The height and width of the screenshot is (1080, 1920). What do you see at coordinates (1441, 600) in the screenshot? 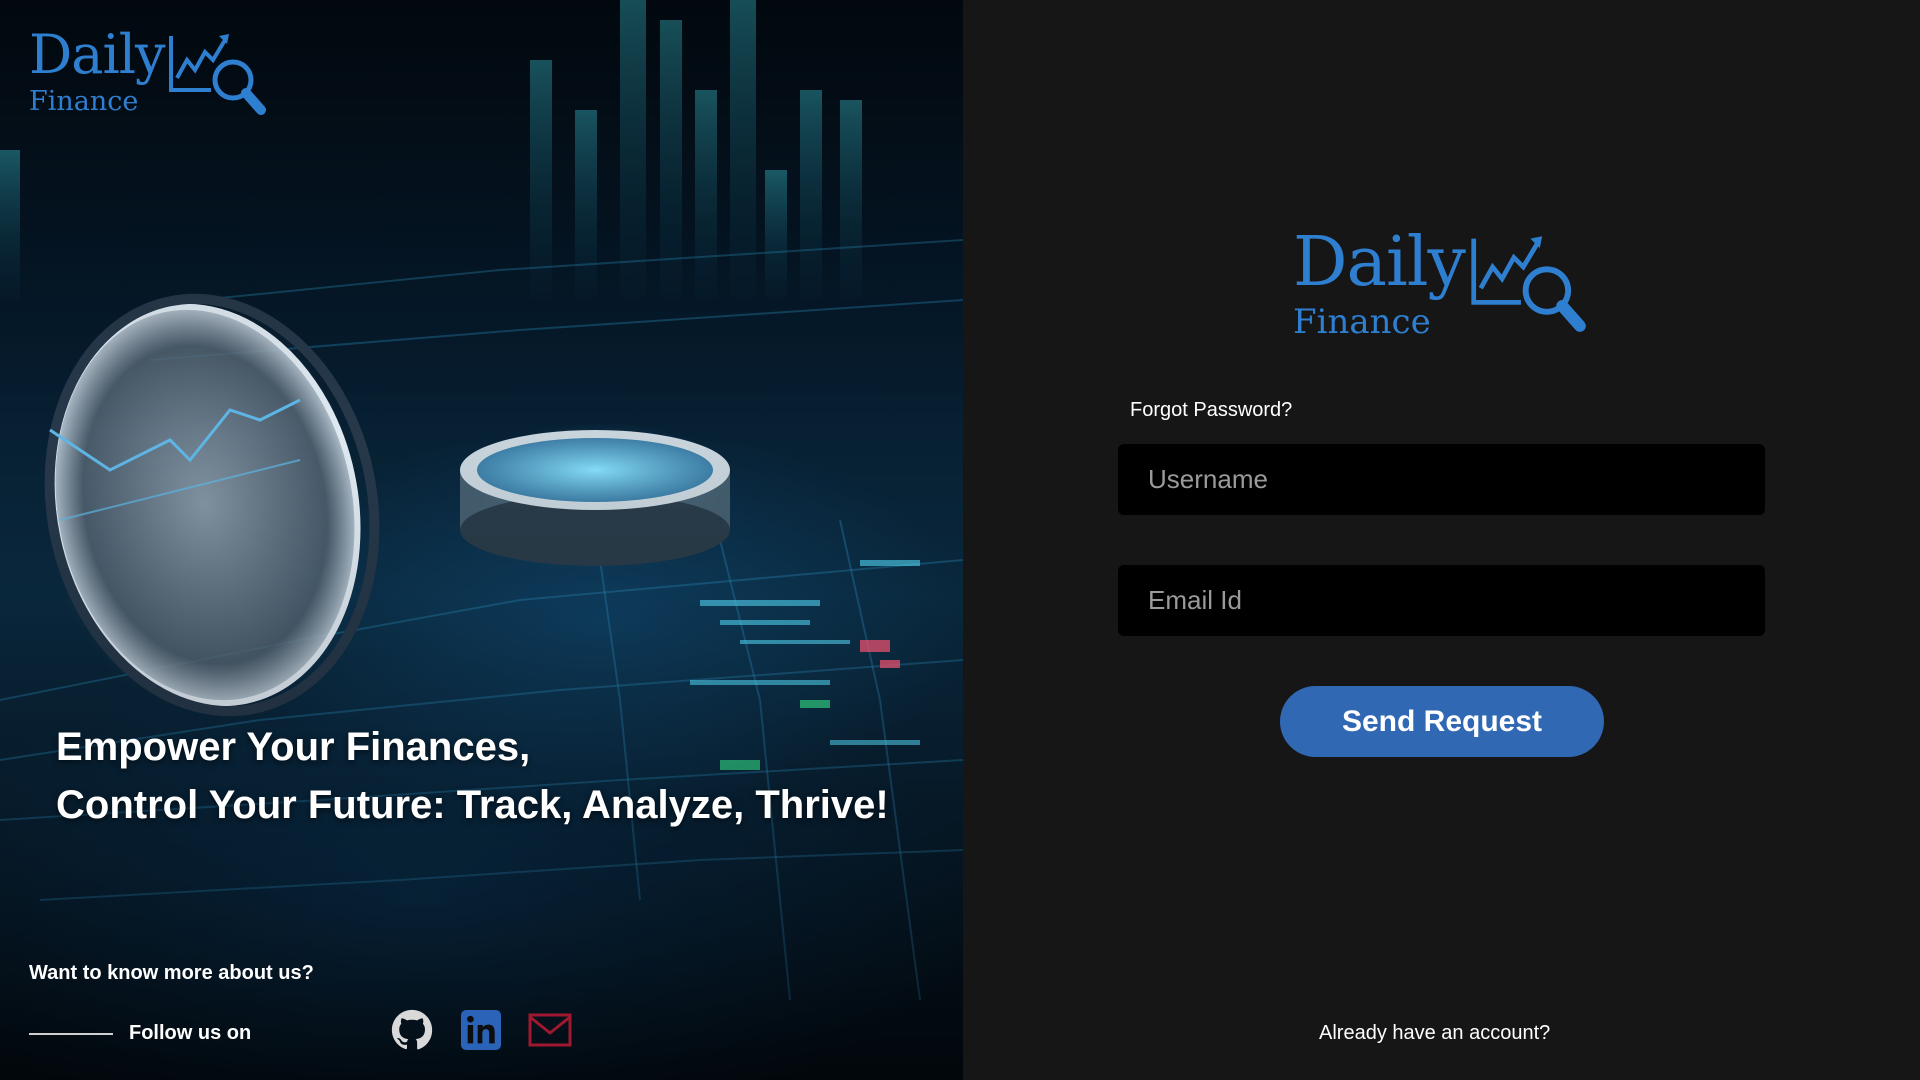
I see `email-input` at bounding box center [1441, 600].